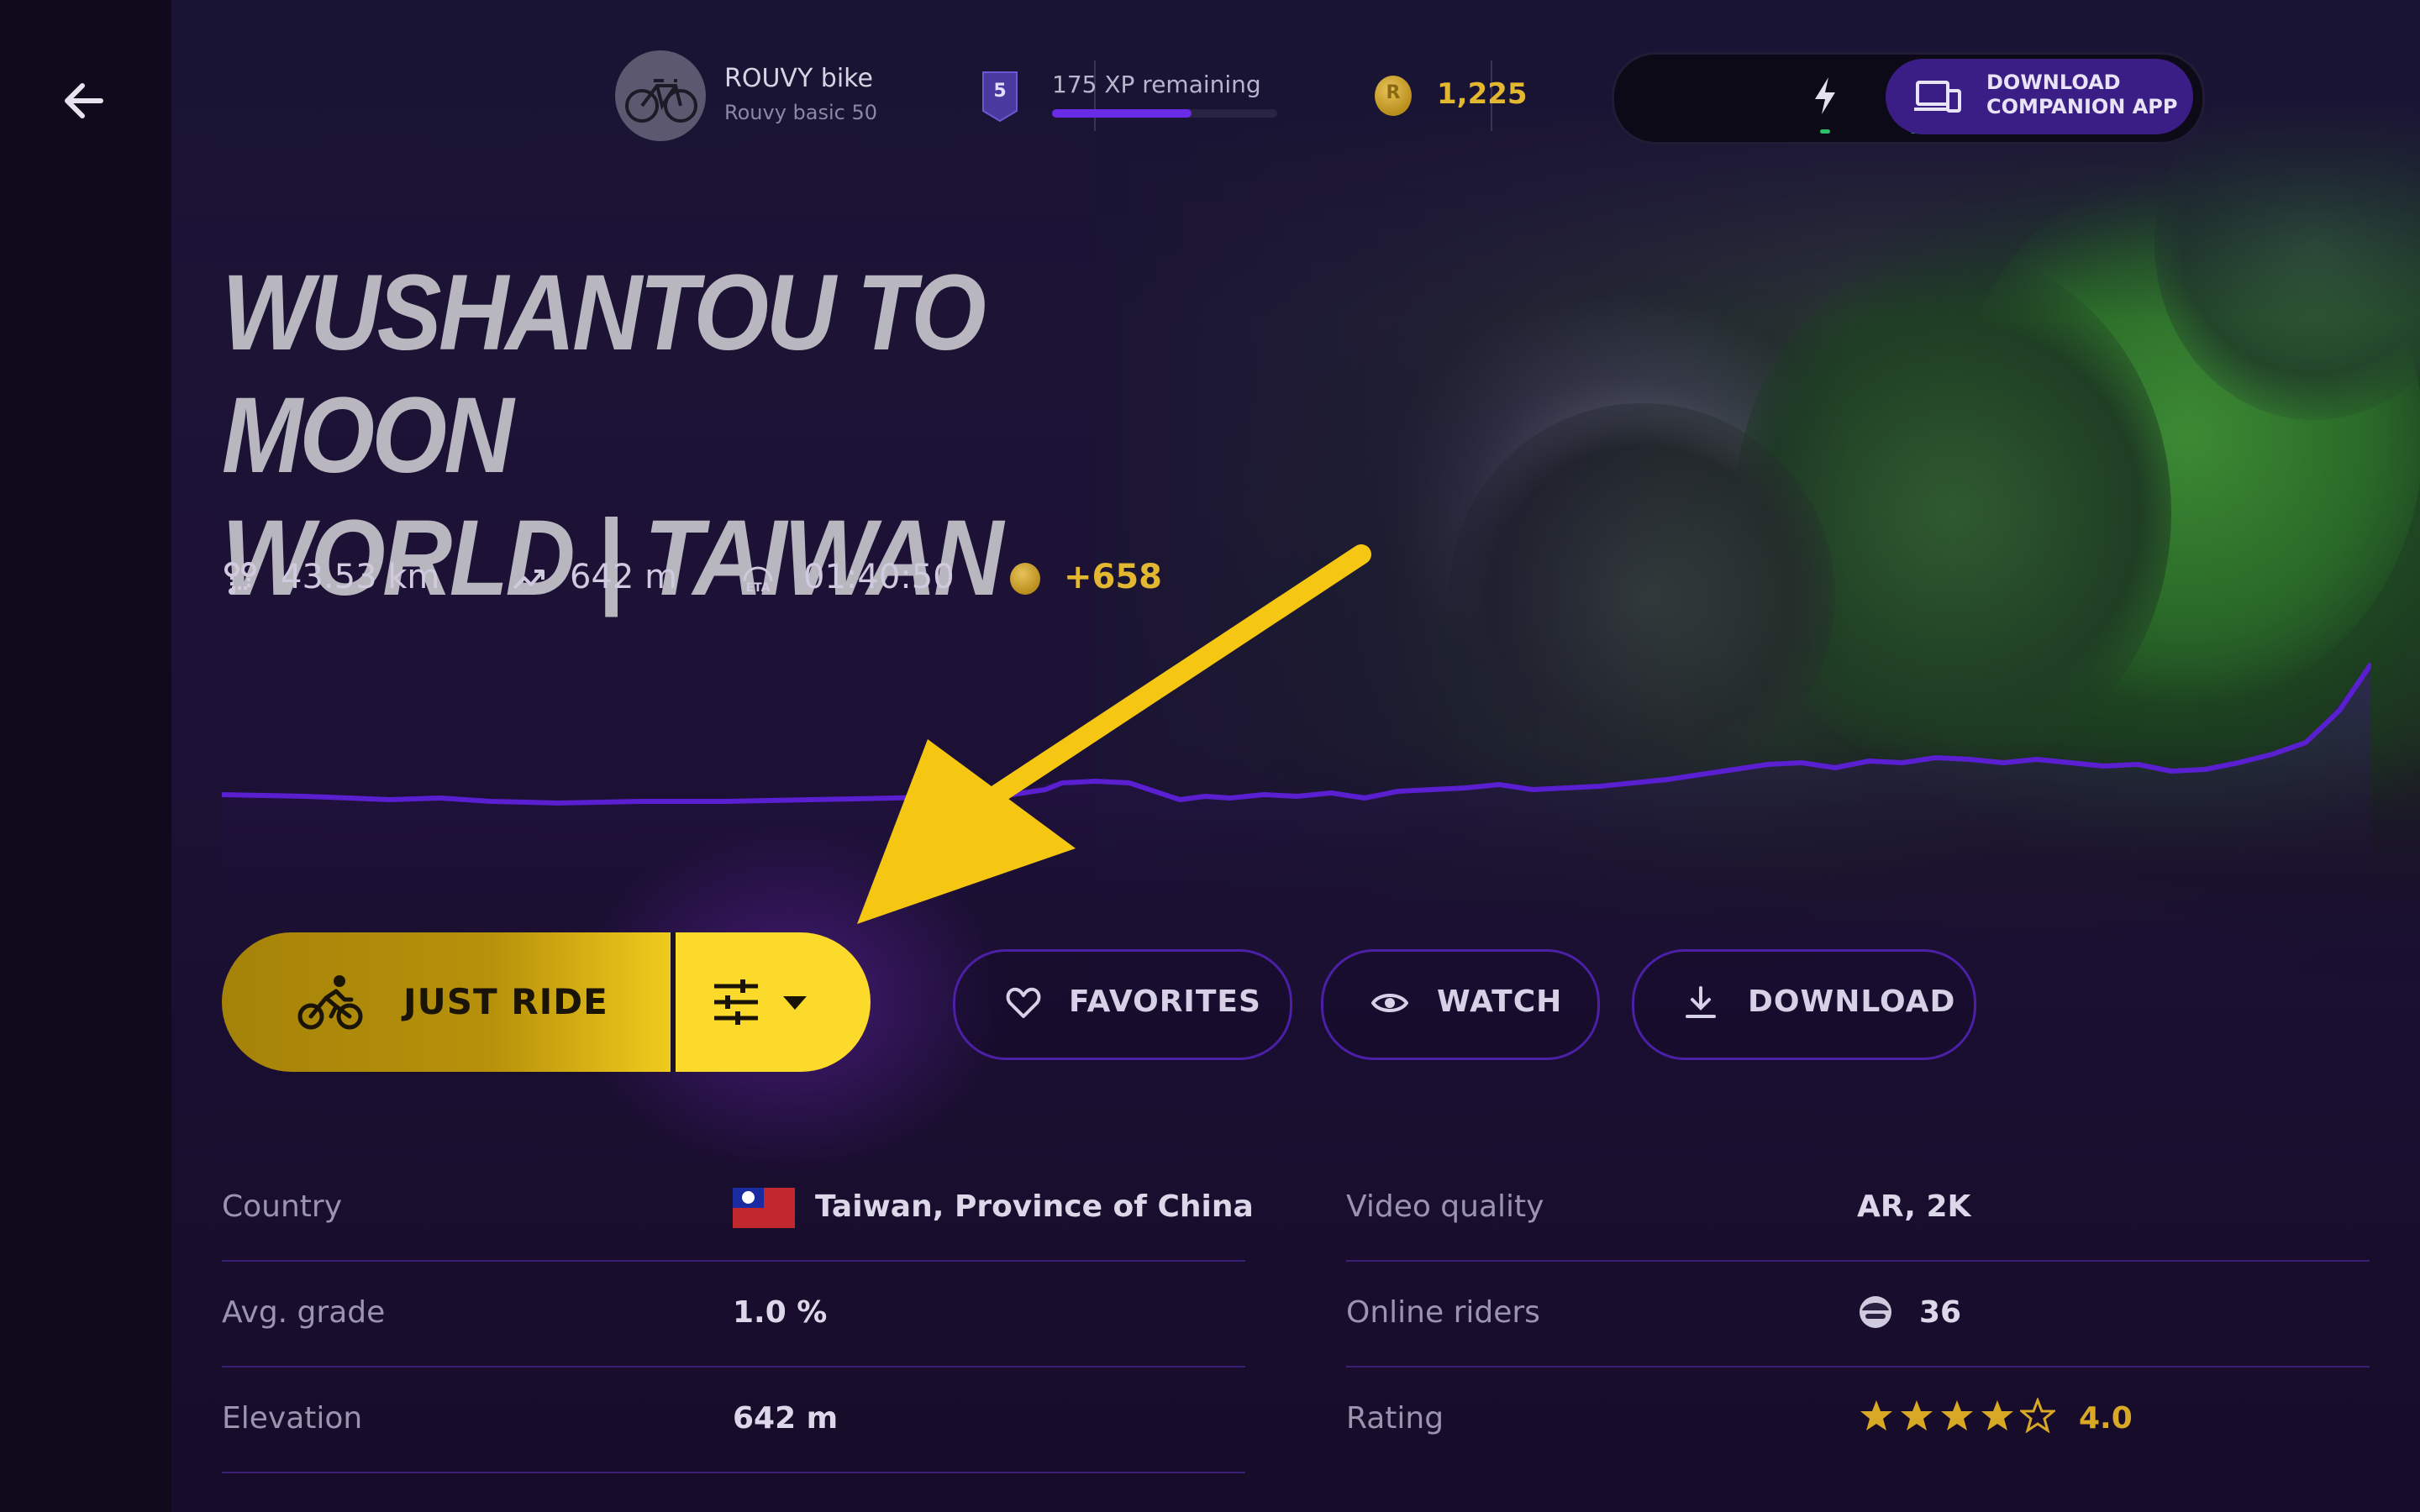  I want to click on country-value: Taiwan, Province of China, so click(1034, 1206).